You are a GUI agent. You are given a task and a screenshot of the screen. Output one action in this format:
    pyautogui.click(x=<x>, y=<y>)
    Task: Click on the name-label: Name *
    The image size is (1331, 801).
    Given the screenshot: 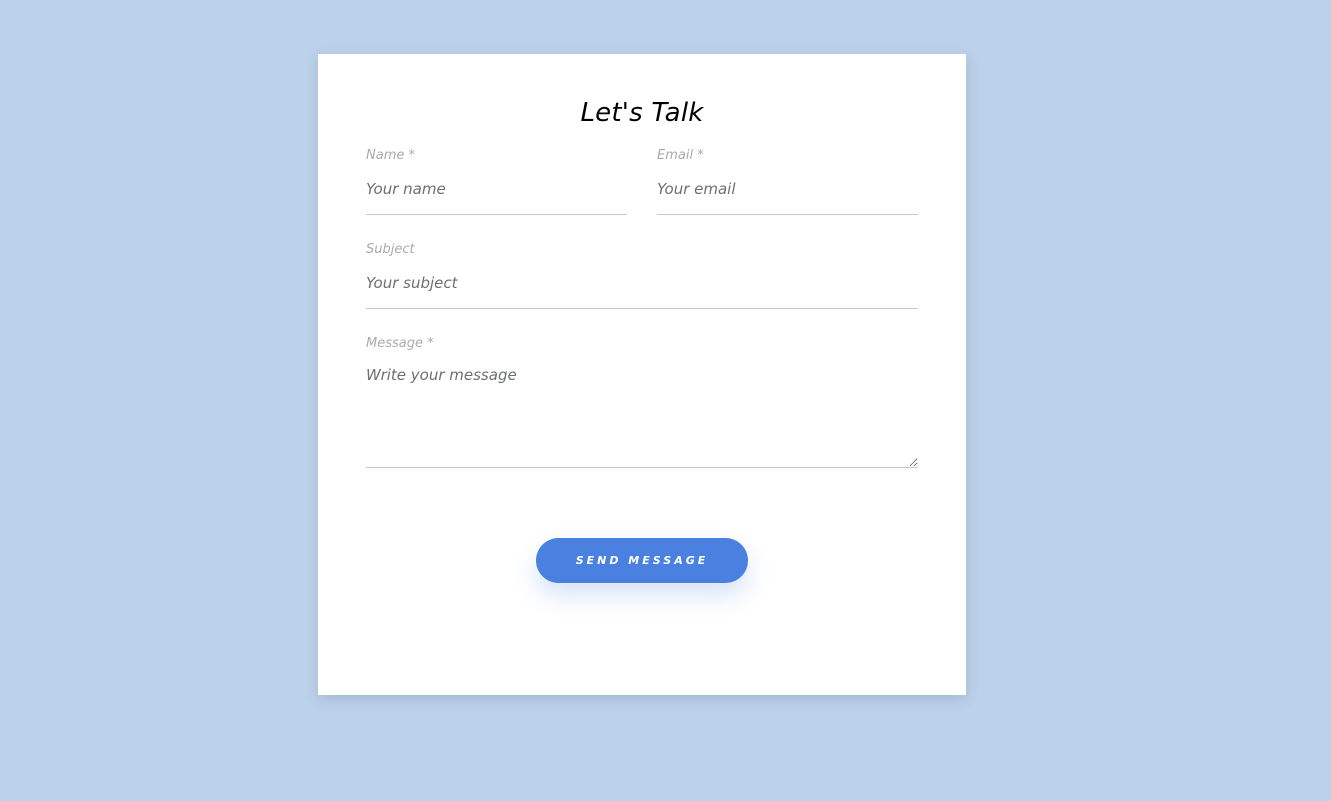 What is the action you would take?
    pyautogui.click(x=390, y=155)
    